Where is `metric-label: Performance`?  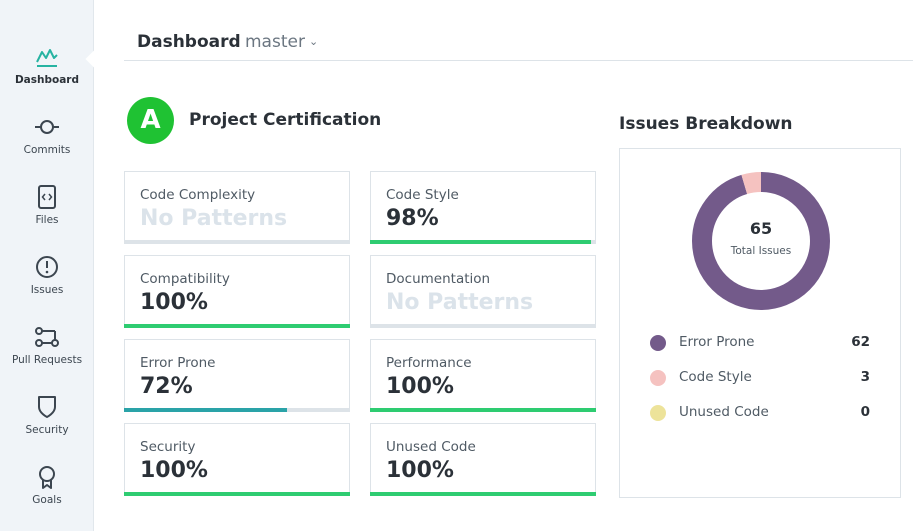 metric-label: Performance is located at coordinates (429, 363).